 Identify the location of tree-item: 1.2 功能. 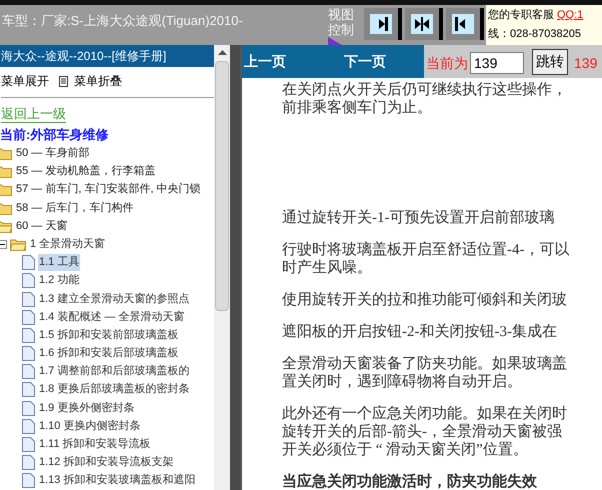
(59, 281).